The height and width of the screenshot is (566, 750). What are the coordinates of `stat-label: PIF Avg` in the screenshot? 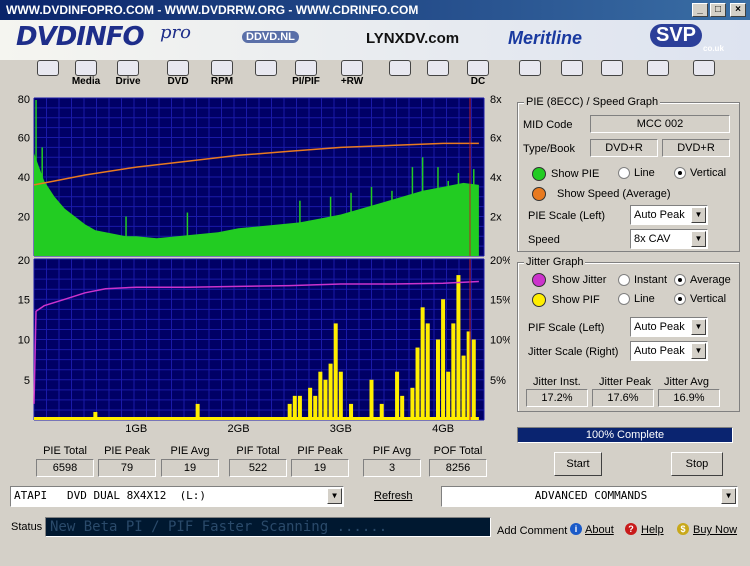 It's located at (392, 451).